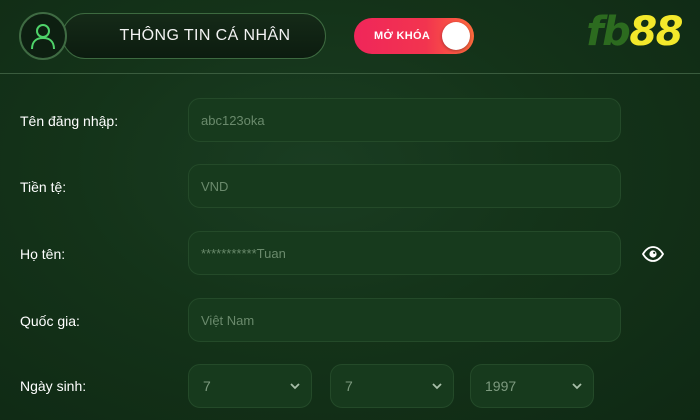  I want to click on country-field: Việt Nam, so click(404, 320).